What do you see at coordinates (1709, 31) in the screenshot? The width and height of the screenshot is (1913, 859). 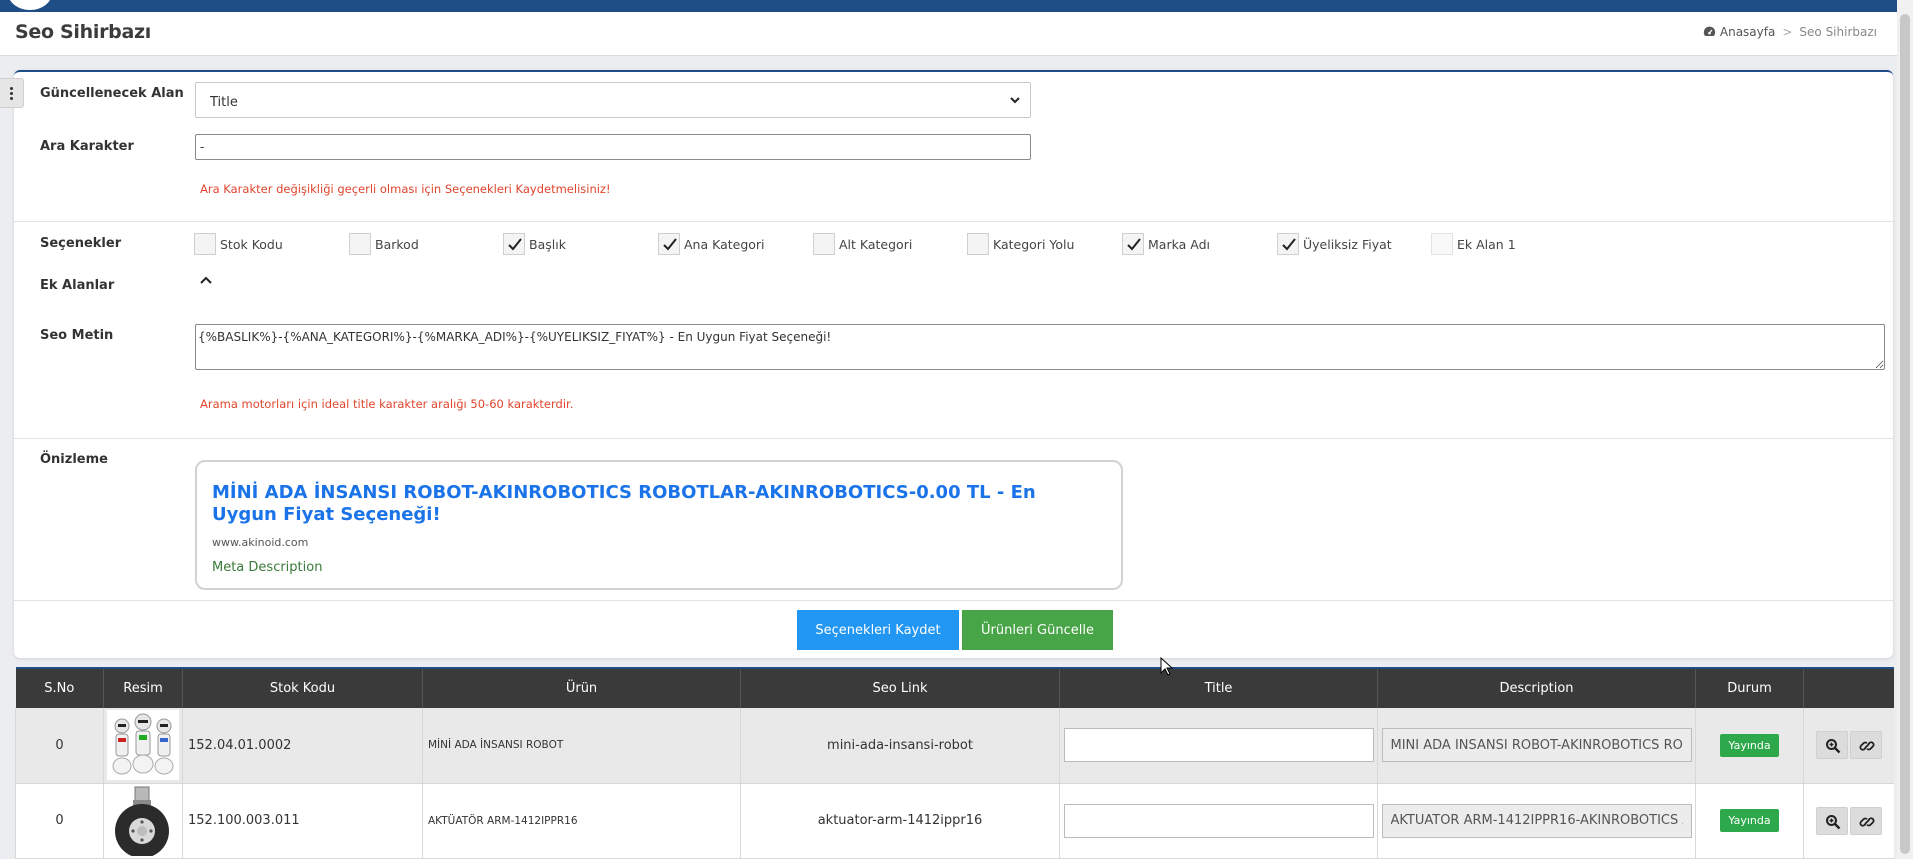 I see `dashboard-gauge-icon` at bounding box center [1709, 31].